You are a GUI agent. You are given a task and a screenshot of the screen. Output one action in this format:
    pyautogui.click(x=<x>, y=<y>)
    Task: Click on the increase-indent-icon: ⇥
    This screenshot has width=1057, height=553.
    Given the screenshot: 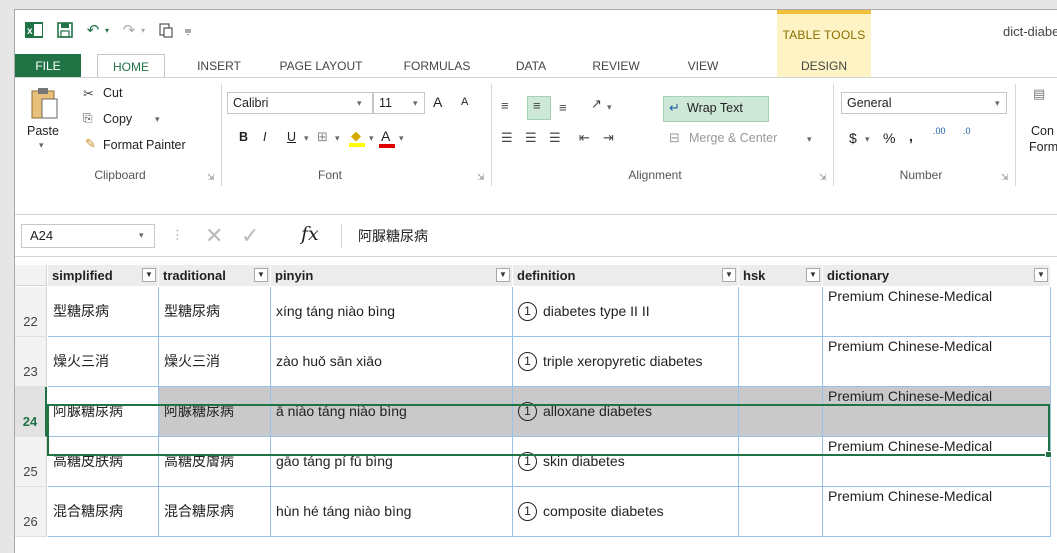 What is the action you would take?
    pyautogui.click(x=608, y=138)
    